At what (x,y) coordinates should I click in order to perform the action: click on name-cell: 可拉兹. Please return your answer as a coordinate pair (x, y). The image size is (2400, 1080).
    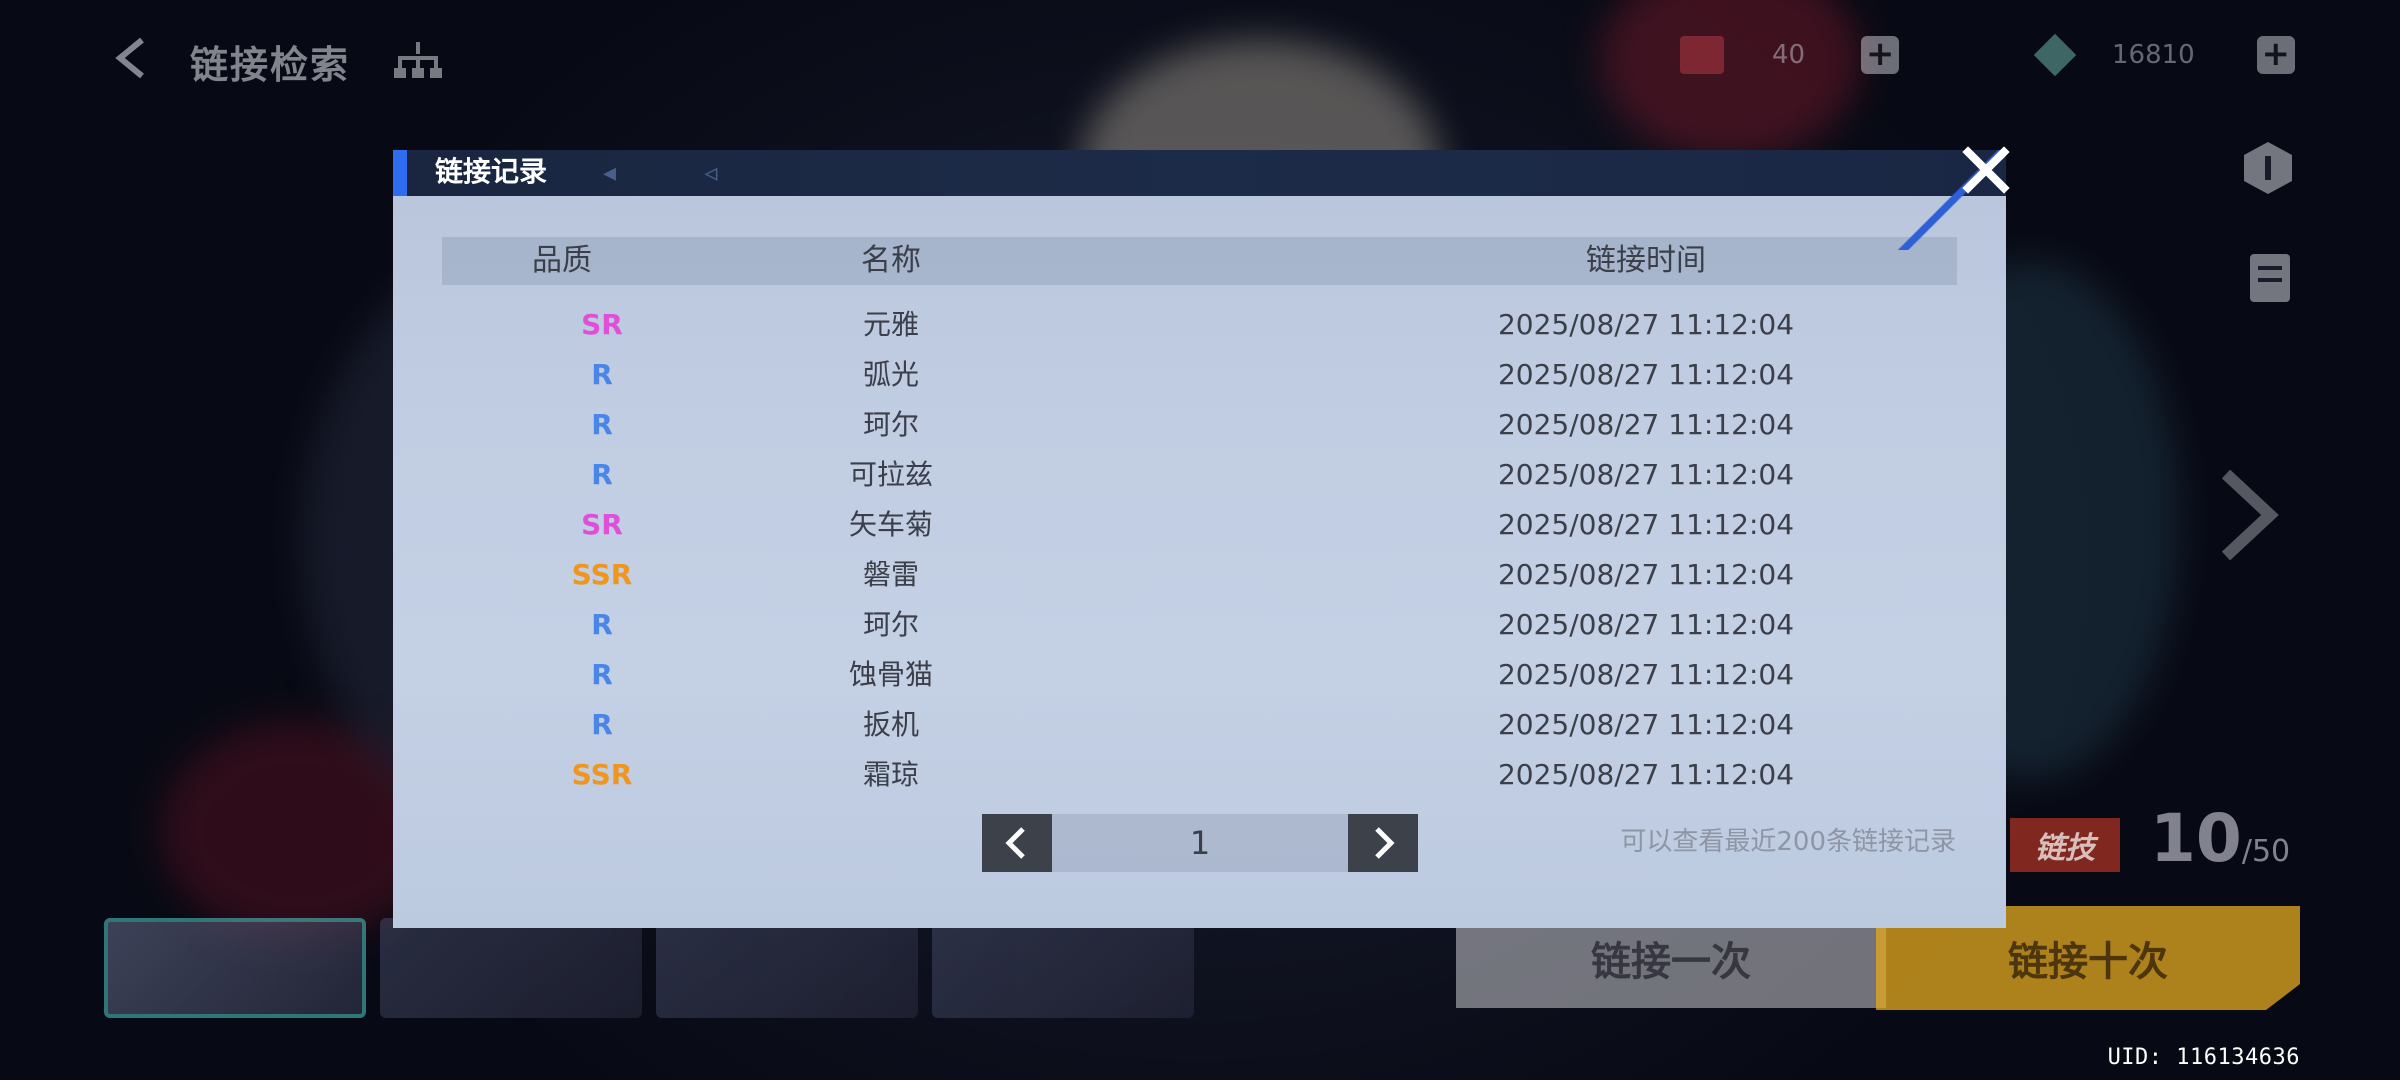
    Looking at the image, I should click on (890, 474).